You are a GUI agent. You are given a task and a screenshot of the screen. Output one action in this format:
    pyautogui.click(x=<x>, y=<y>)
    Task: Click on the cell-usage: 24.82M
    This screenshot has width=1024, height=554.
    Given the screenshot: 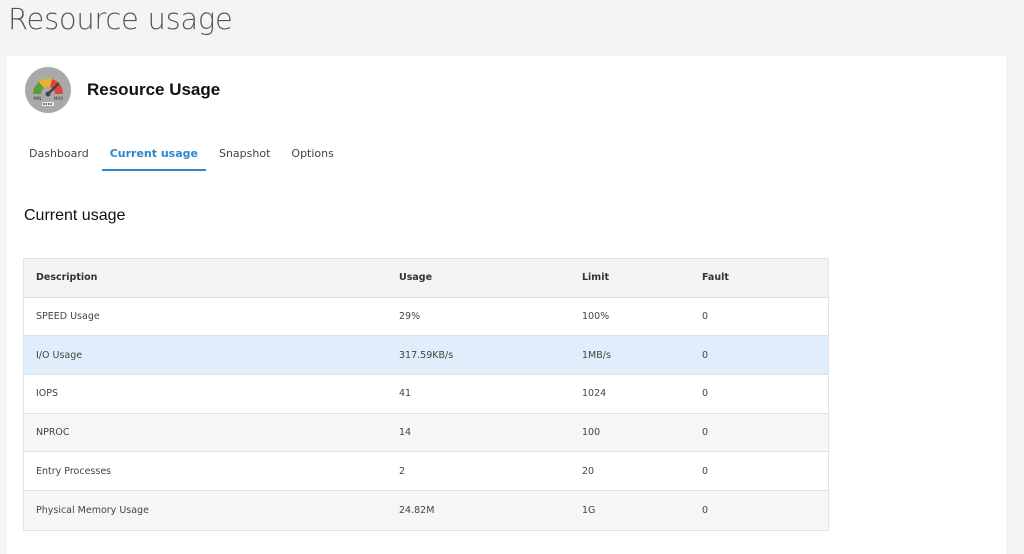 What is the action you would take?
    pyautogui.click(x=417, y=510)
    